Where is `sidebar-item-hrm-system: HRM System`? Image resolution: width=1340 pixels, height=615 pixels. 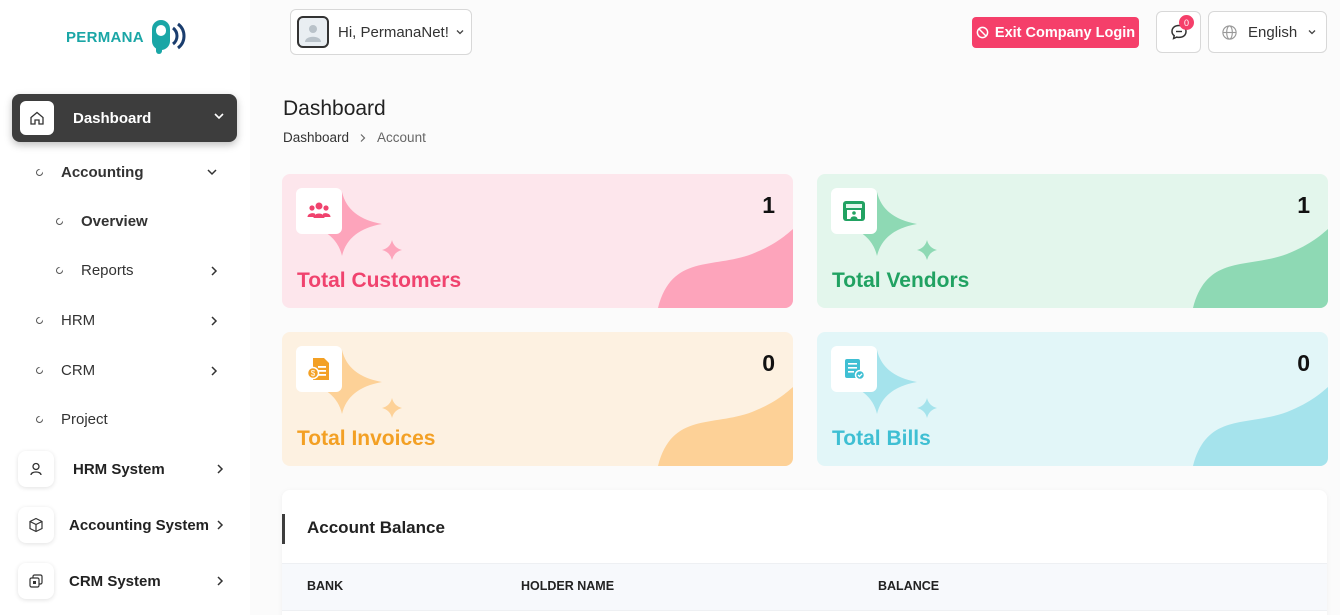
sidebar-item-hrm-system: HRM System is located at coordinates (125, 469).